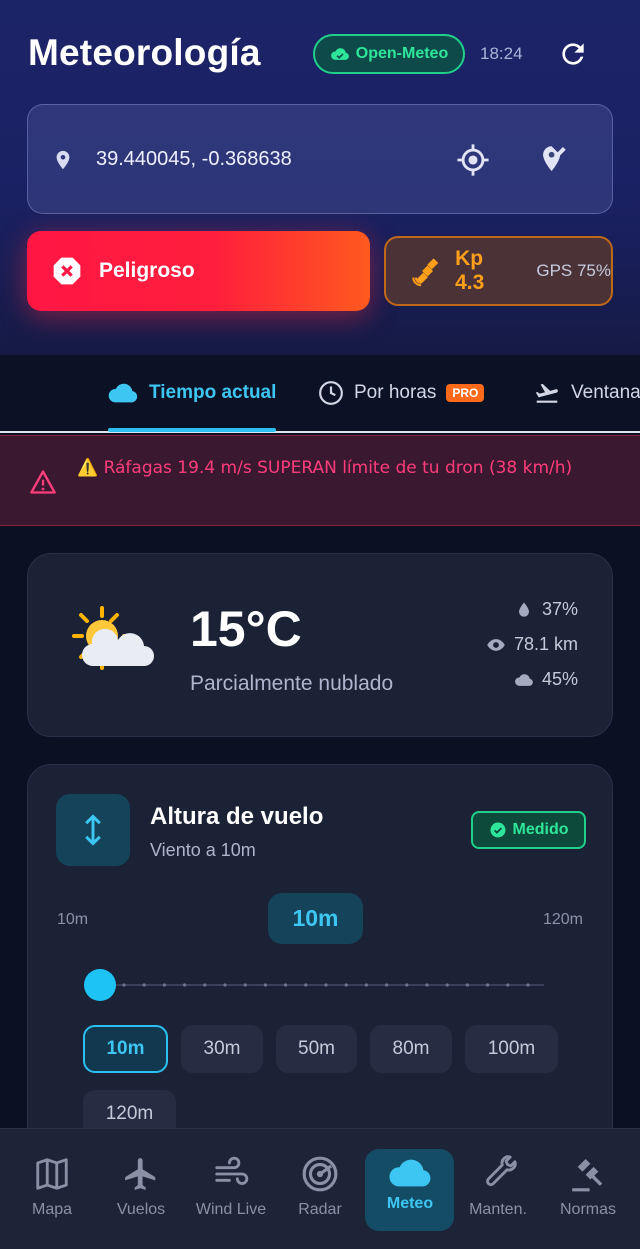 The image size is (640, 1249). I want to click on nav-item-radar: Radar, so click(320, 1189).